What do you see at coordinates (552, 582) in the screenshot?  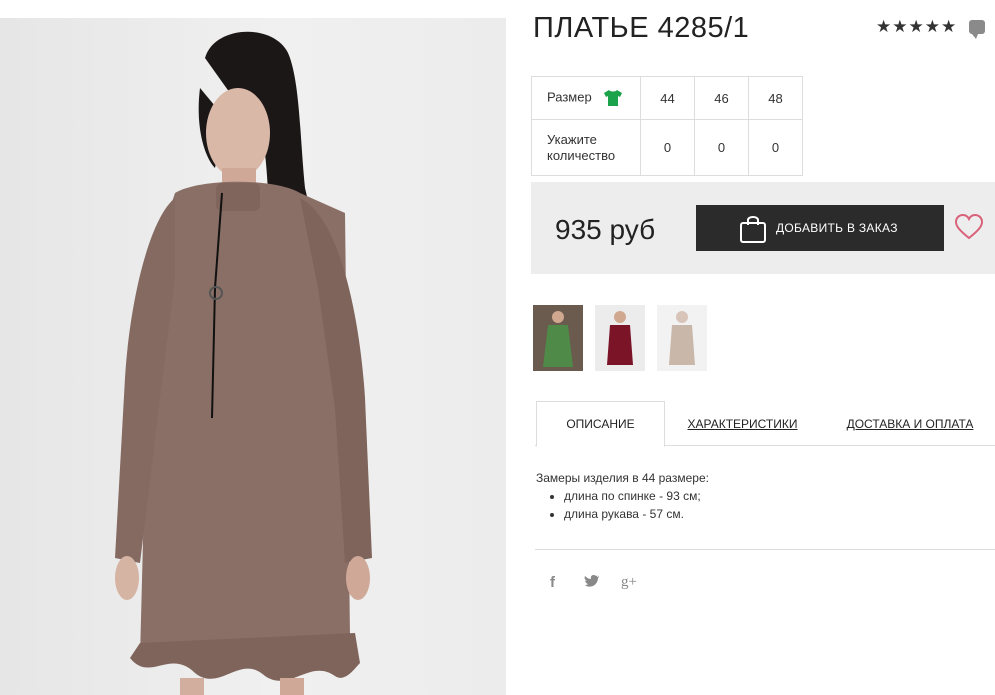 I see `facebook-icon: f` at bounding box center [552, 582].